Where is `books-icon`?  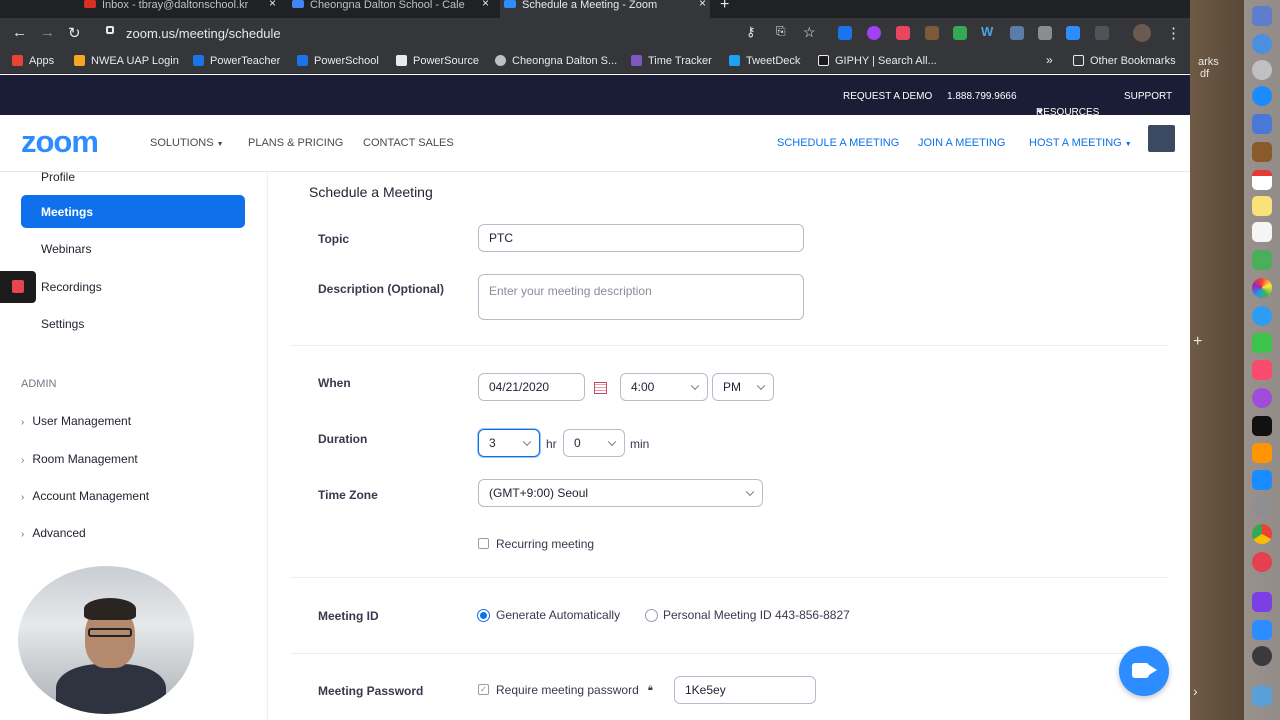
books-icon is located at coordinates (1262, 453).